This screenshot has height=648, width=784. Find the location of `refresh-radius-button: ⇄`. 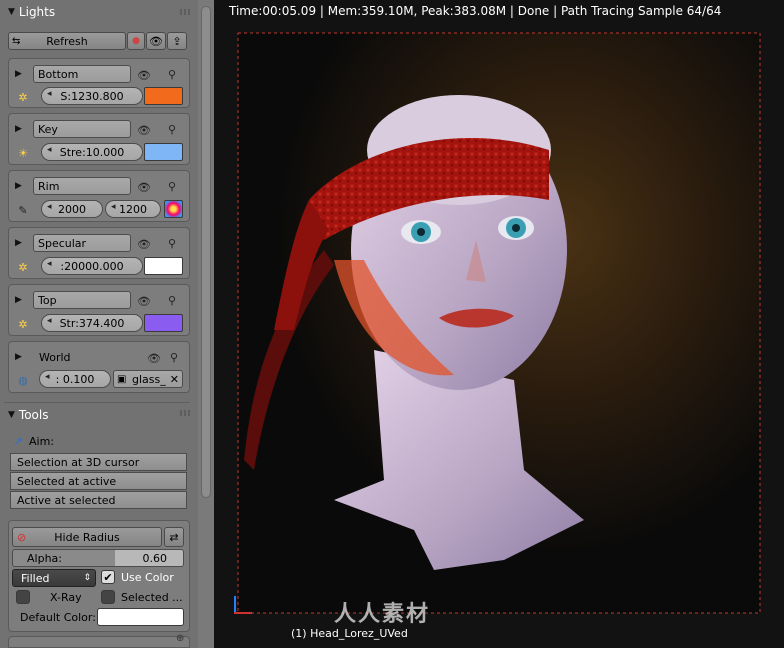

refresh-radius-button: ⇄ is located at coordinates (174, 537).